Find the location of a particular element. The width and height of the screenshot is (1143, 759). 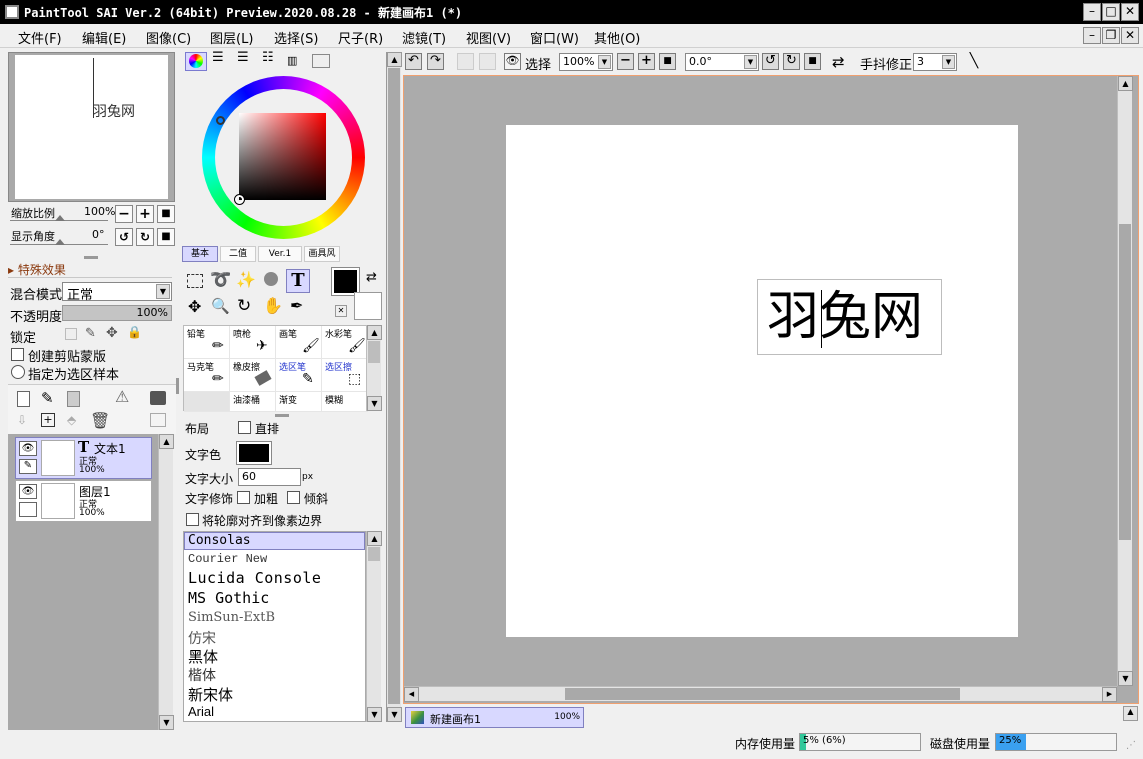

font-item-simsun: SimSun-ExtB is located at coordinates (231, 617).